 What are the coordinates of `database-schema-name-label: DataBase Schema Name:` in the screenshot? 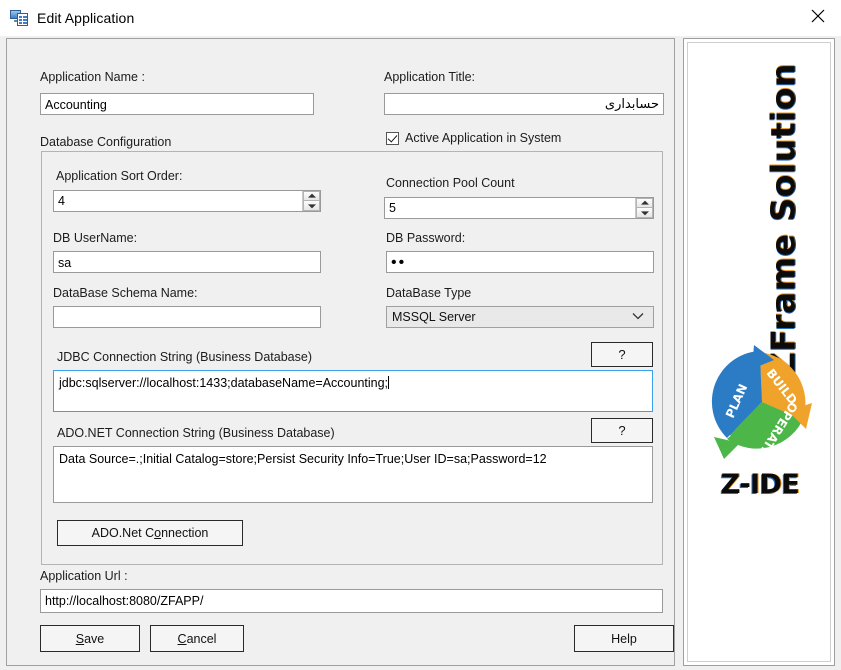 It's located at (125, 293).